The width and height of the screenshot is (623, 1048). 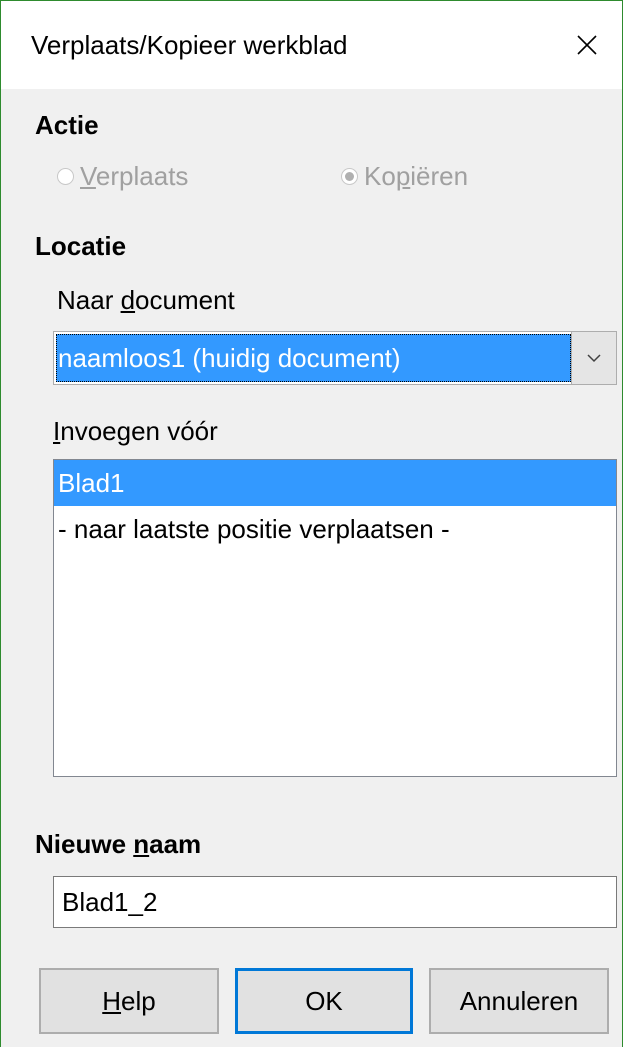 What do you see at coordinates (67, 125) in the screenshot?
I see `action-heading: Actie` at bounding box center [67, 125].